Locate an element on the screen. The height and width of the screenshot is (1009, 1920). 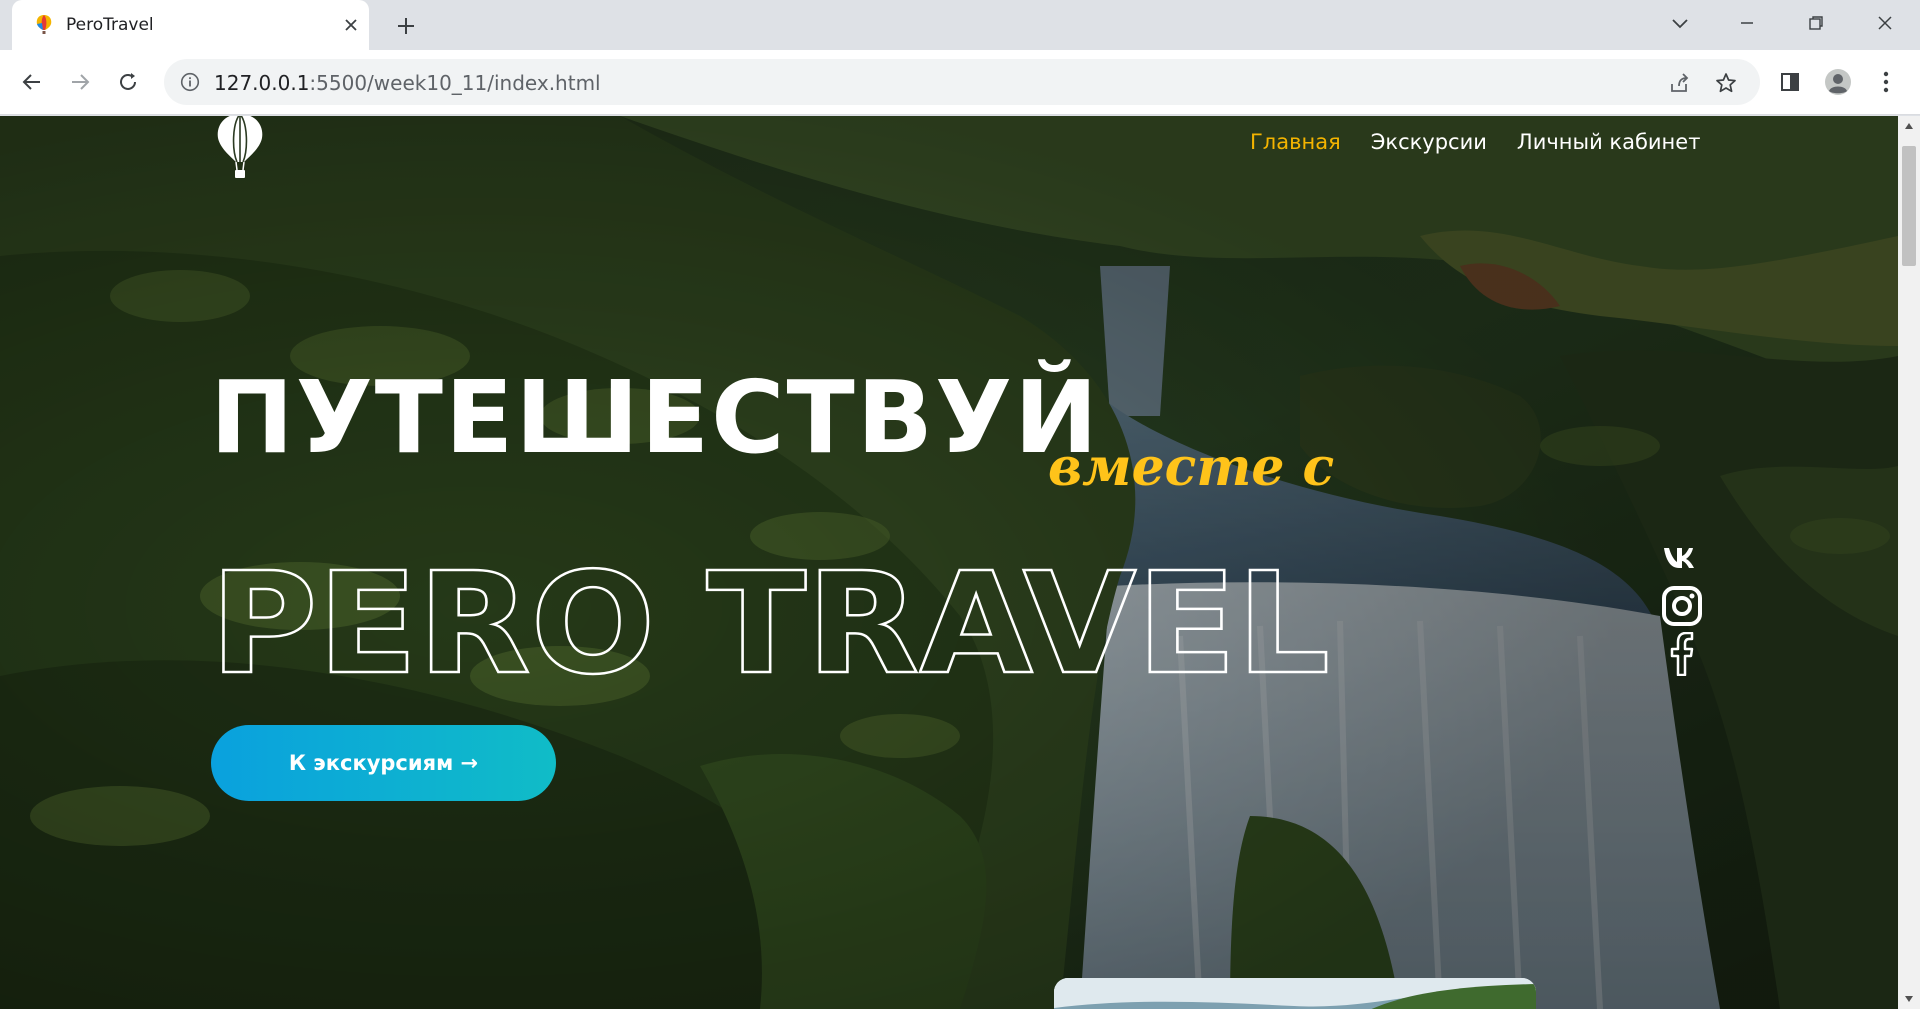
minimize-icon is located at coordinates (1747, 23).